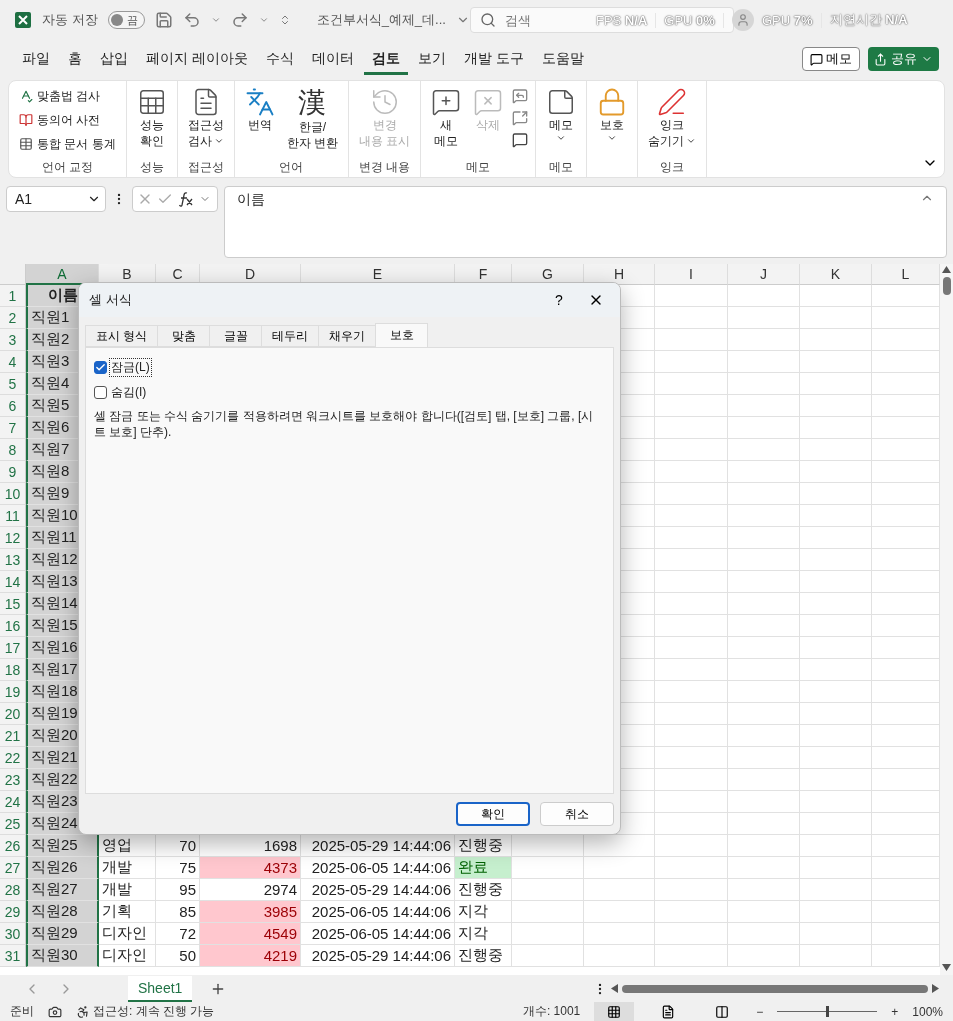  I want to click on row-number: 19, so click(13, 692).